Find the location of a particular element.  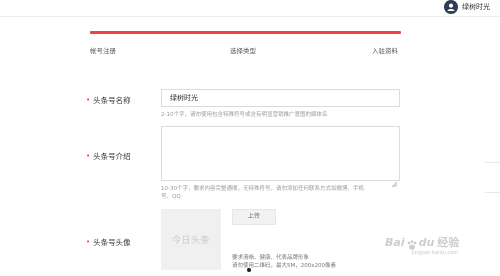

avatar-preview: 今日头条 is located at coordinates (191, 239).